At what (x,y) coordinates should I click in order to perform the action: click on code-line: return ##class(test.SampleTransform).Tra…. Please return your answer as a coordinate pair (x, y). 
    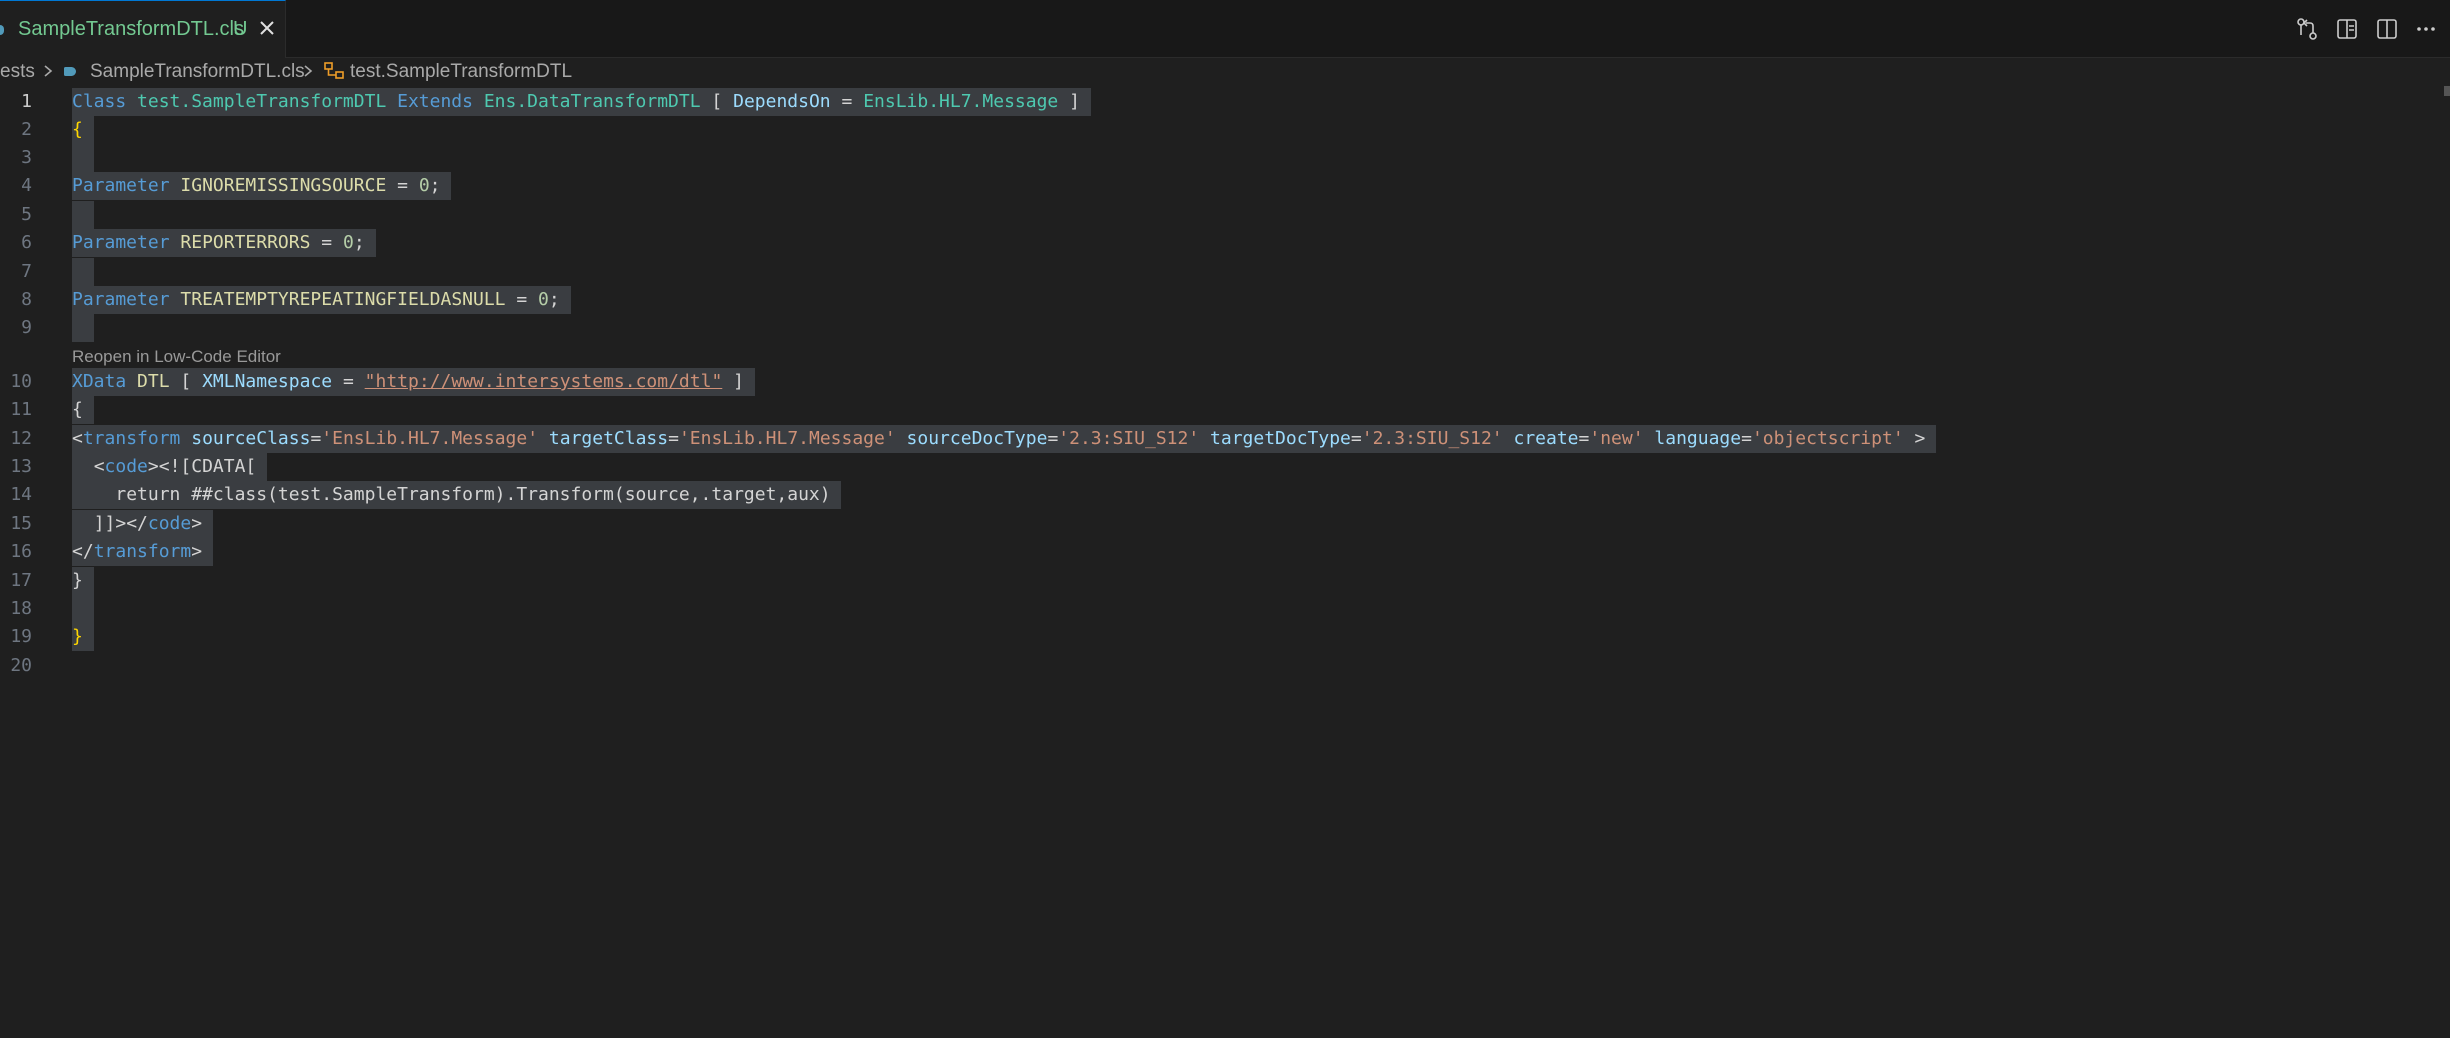
    Looking at the image, I should click on (457, 495).